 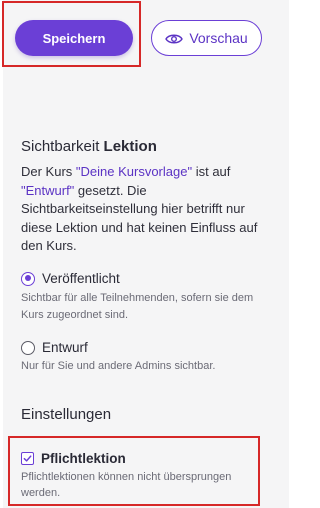 I want to click on radio-published-label: Veröffentlicht, so click(x=81, y=278).